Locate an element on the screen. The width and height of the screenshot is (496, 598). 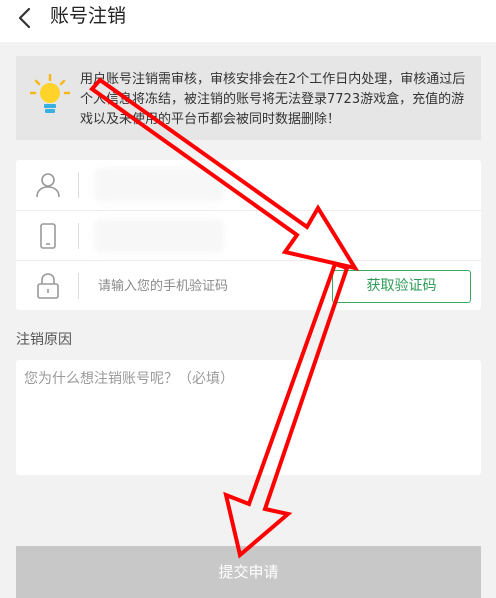
chevron-left-icon is located at coordinates (26, 18).